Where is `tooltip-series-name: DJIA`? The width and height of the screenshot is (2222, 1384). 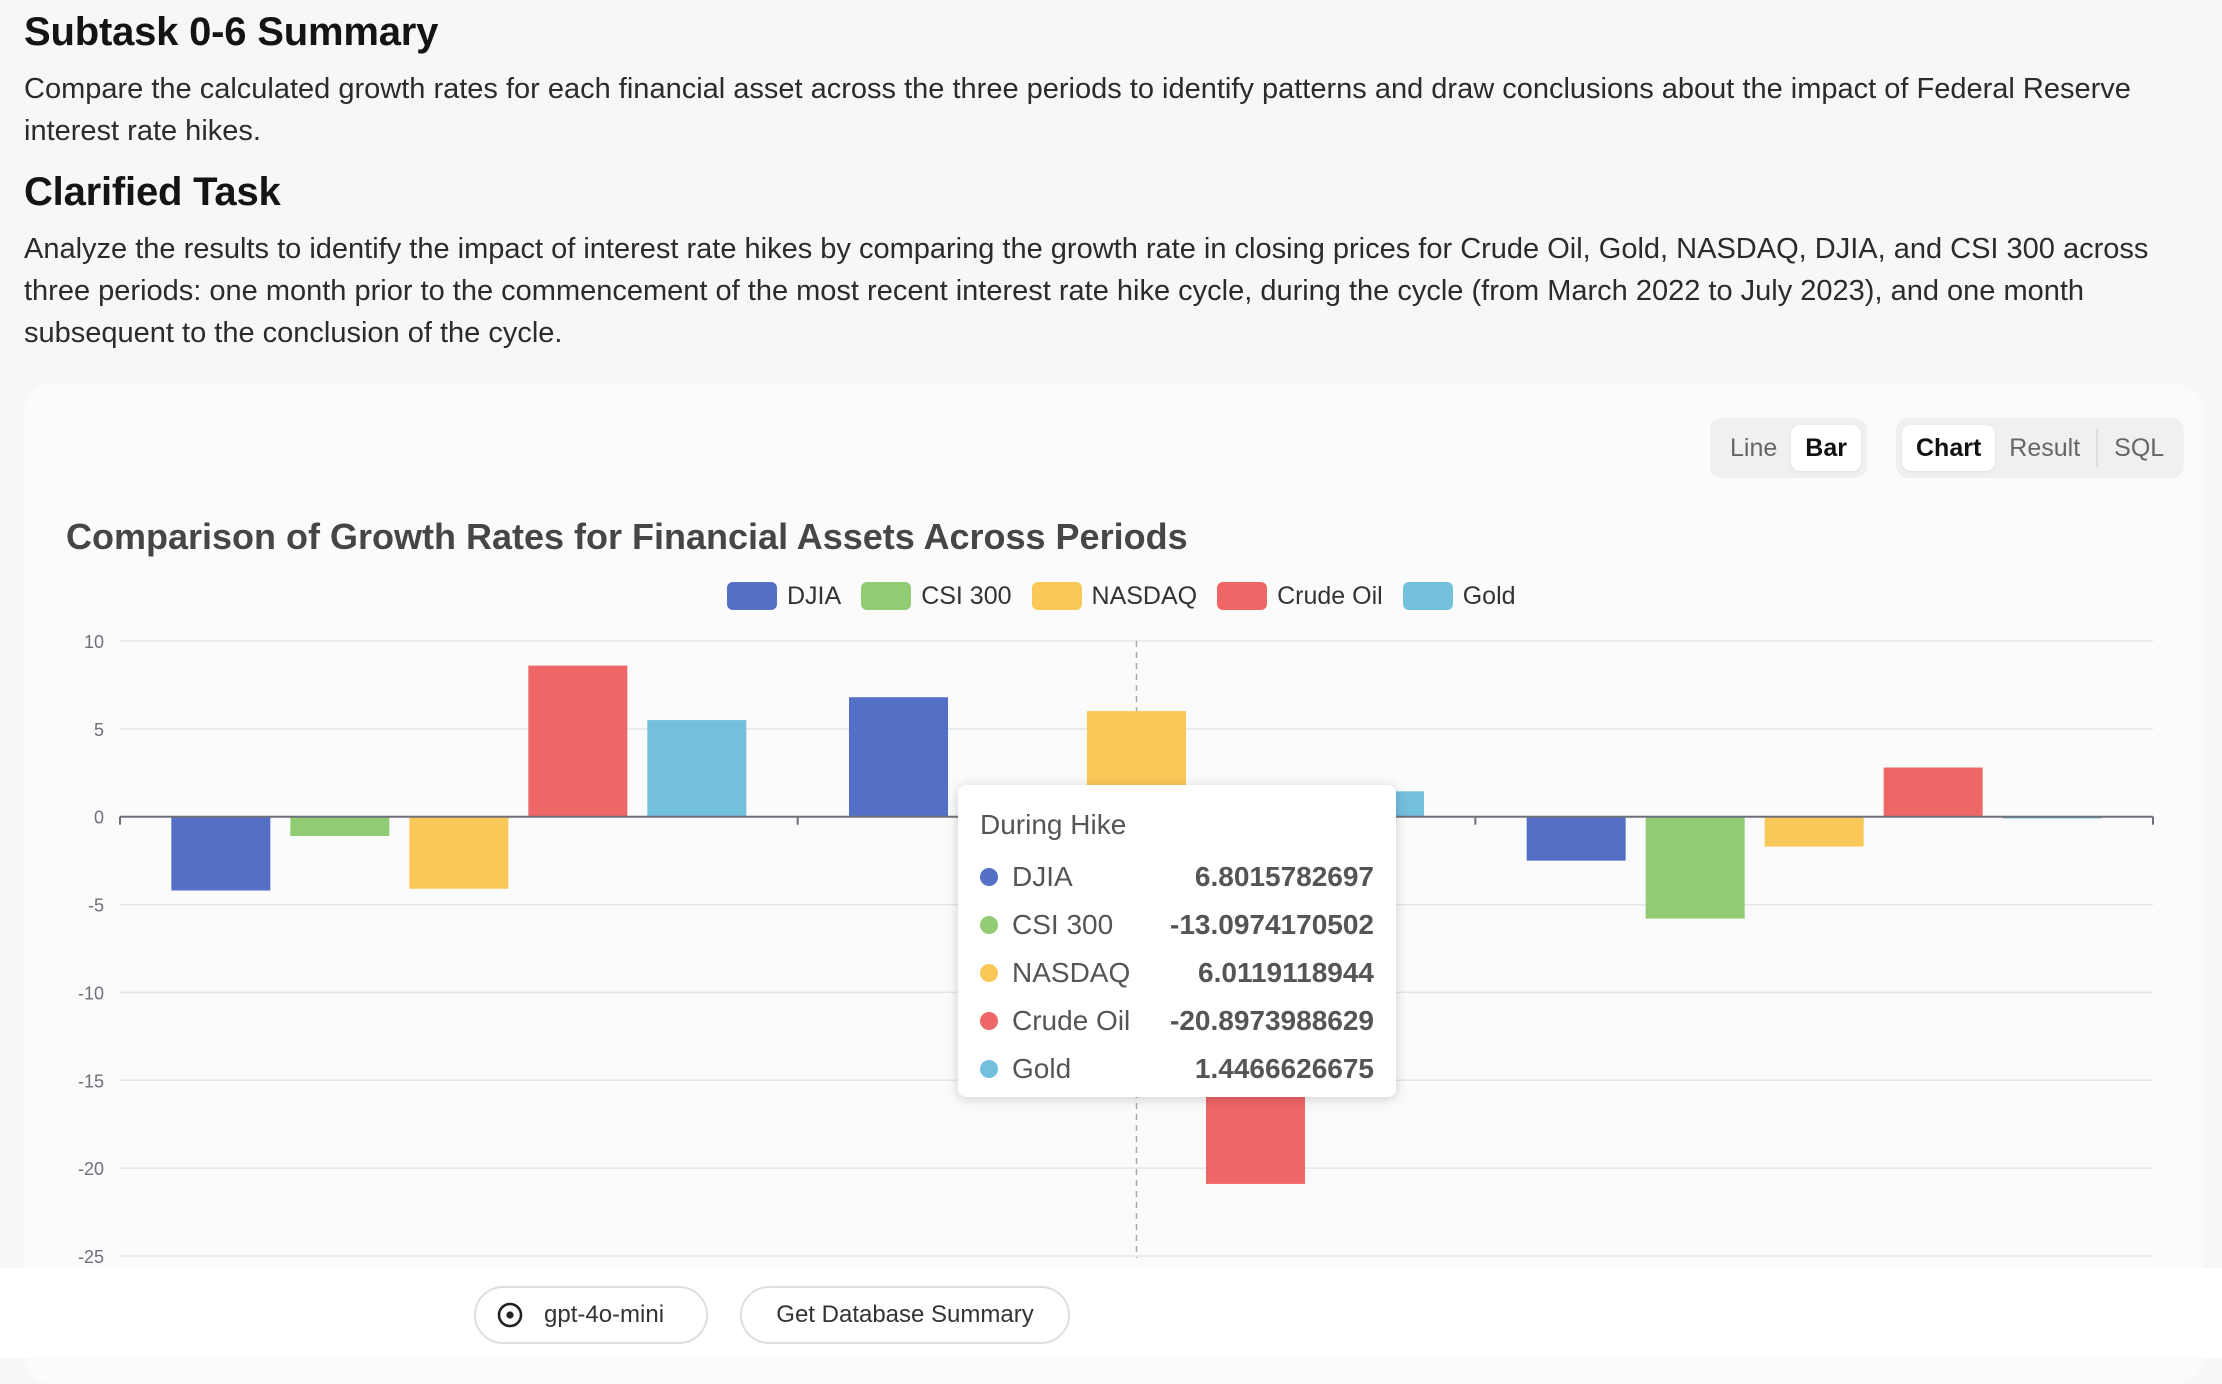
tooltip-series-name: DJIA is located at coordinates (1042, 876).